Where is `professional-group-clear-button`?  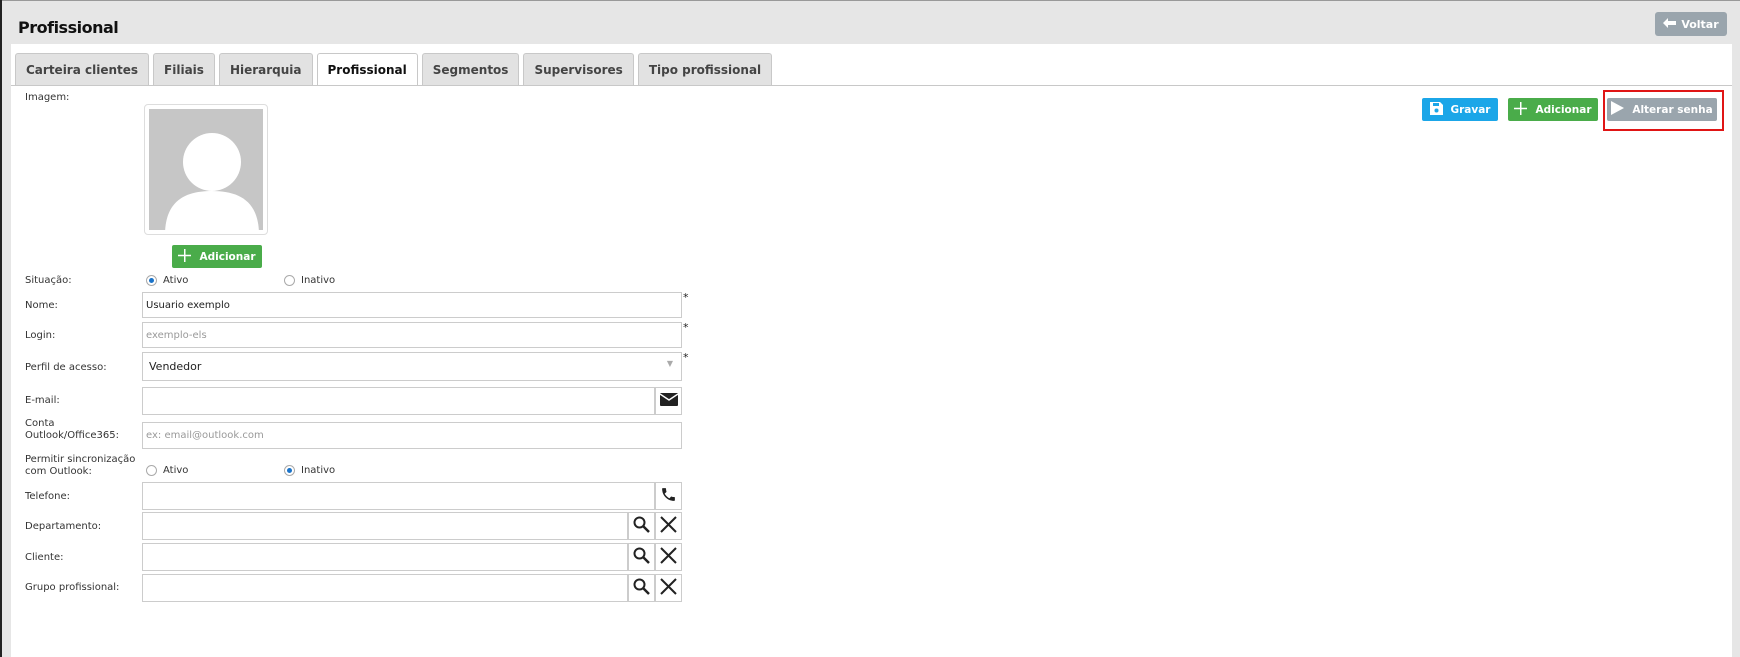
professional-group-clear-button is located at coordinates (668, 588).